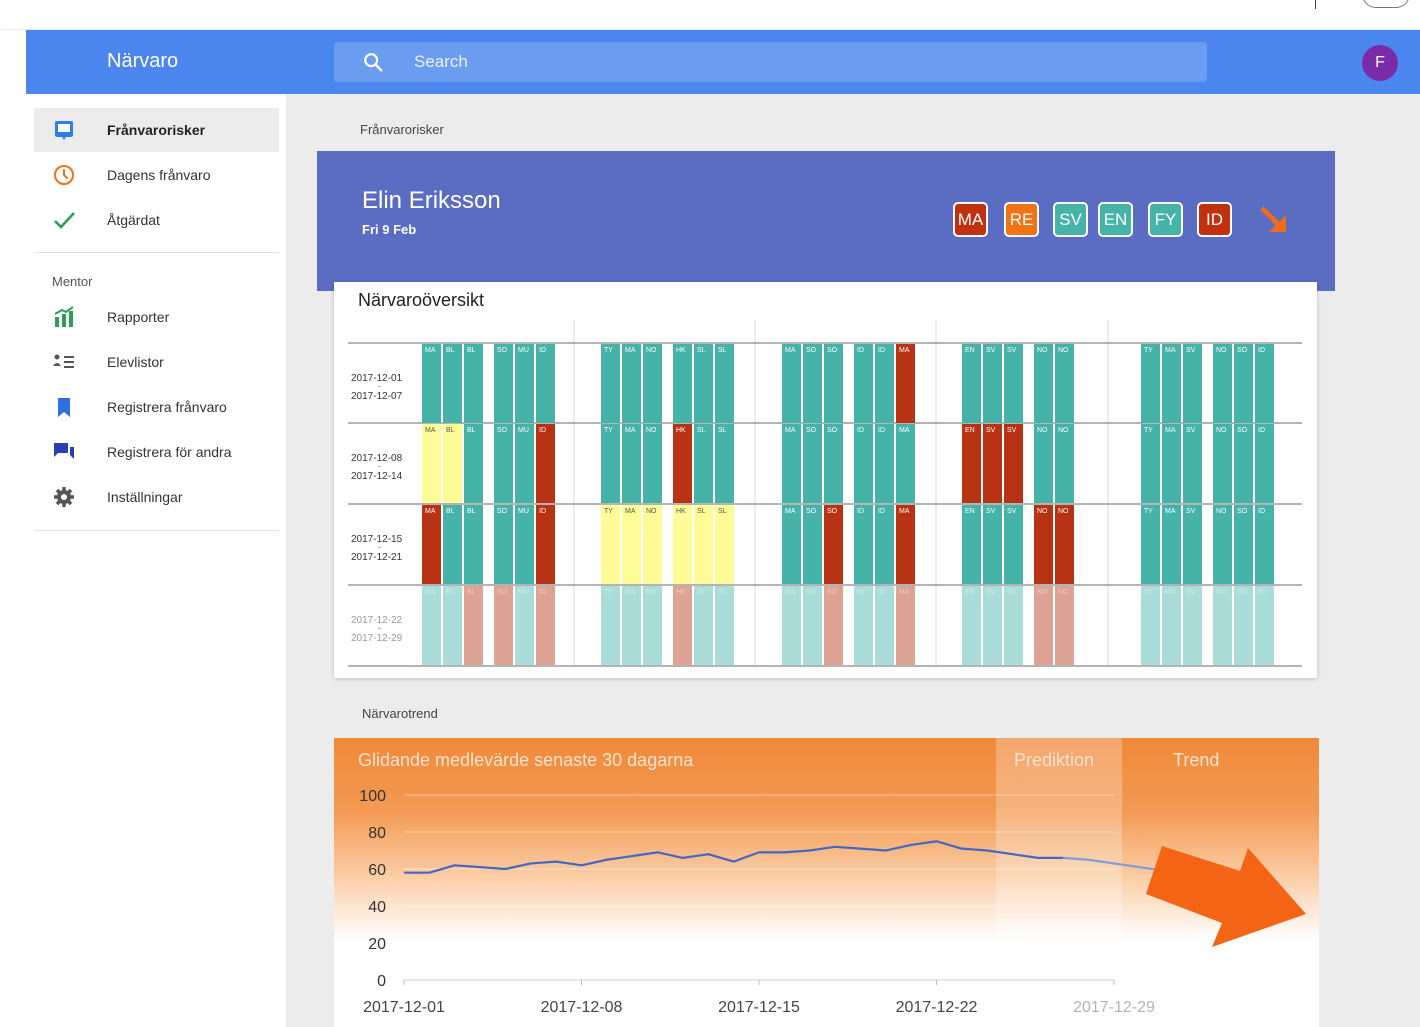  I want to click on y-tick-label: 60, so click(377, 870).